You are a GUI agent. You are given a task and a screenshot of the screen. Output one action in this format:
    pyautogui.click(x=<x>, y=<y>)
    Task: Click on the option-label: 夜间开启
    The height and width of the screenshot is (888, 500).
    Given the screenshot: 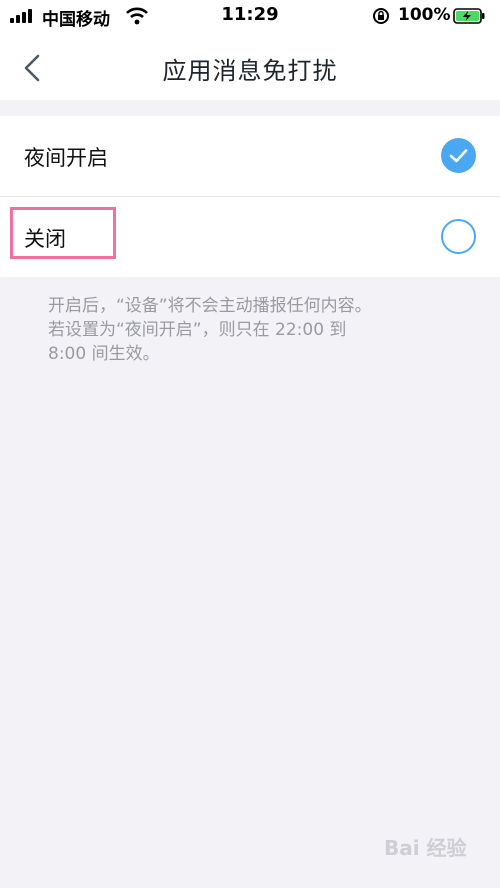 What is the action you would take?
    pyautogui.click(x=66, y=158)
    